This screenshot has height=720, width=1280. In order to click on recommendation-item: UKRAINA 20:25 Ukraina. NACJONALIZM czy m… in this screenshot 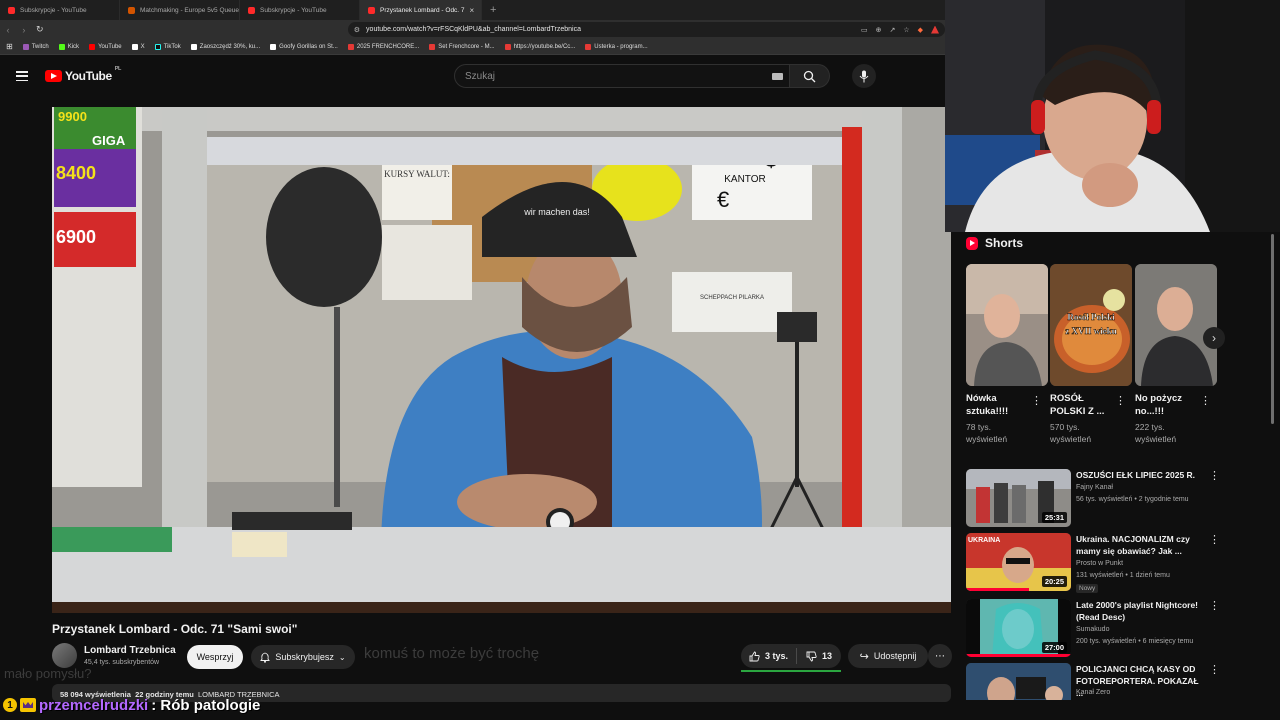, I will do `click(1096, 563)`.